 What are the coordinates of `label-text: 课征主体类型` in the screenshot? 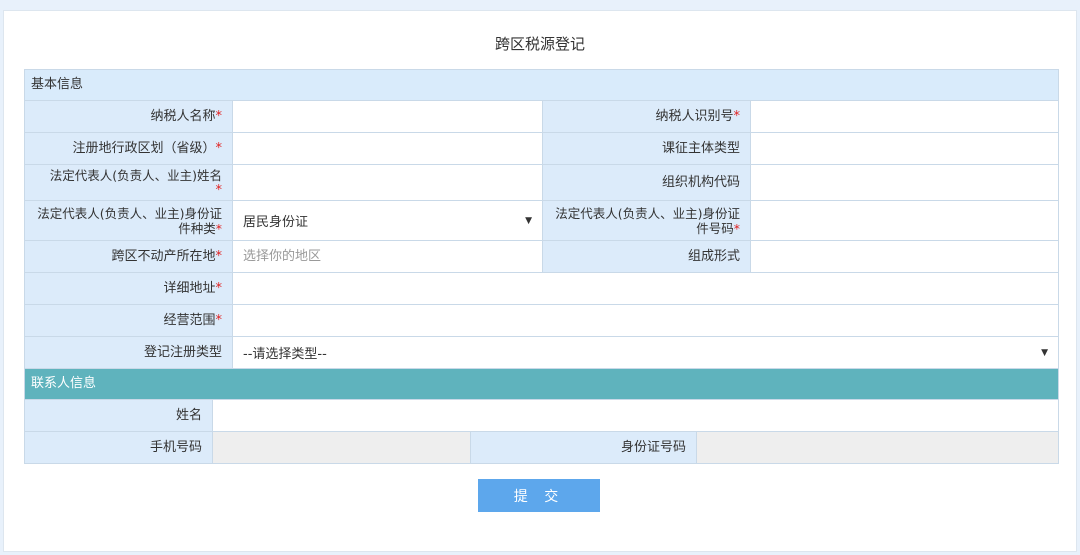 It's located at (700, 148).